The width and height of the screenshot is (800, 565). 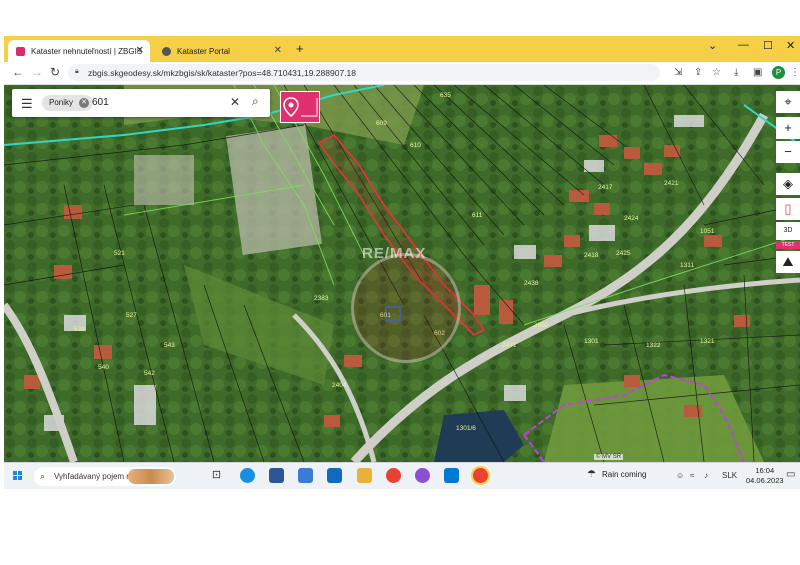 What do you see at coordinates (706, 475) in the screenshot?
I see `volume-icon: ♪` at bounding box center [706, 475].